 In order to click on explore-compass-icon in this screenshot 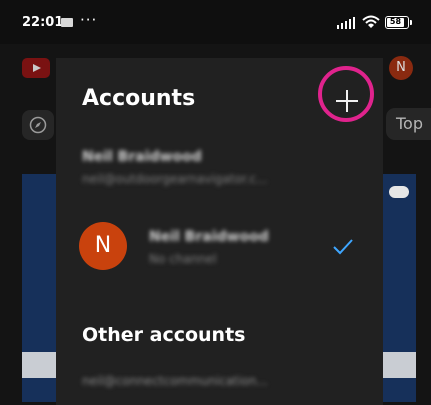, I will do `click(38, 125)`.